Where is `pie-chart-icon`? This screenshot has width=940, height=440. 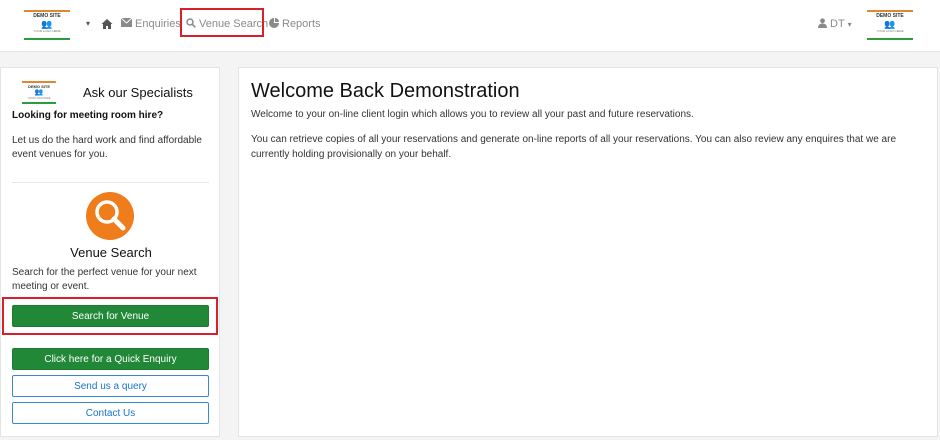 pie-chart-icon is located at coordinates (274, 24).